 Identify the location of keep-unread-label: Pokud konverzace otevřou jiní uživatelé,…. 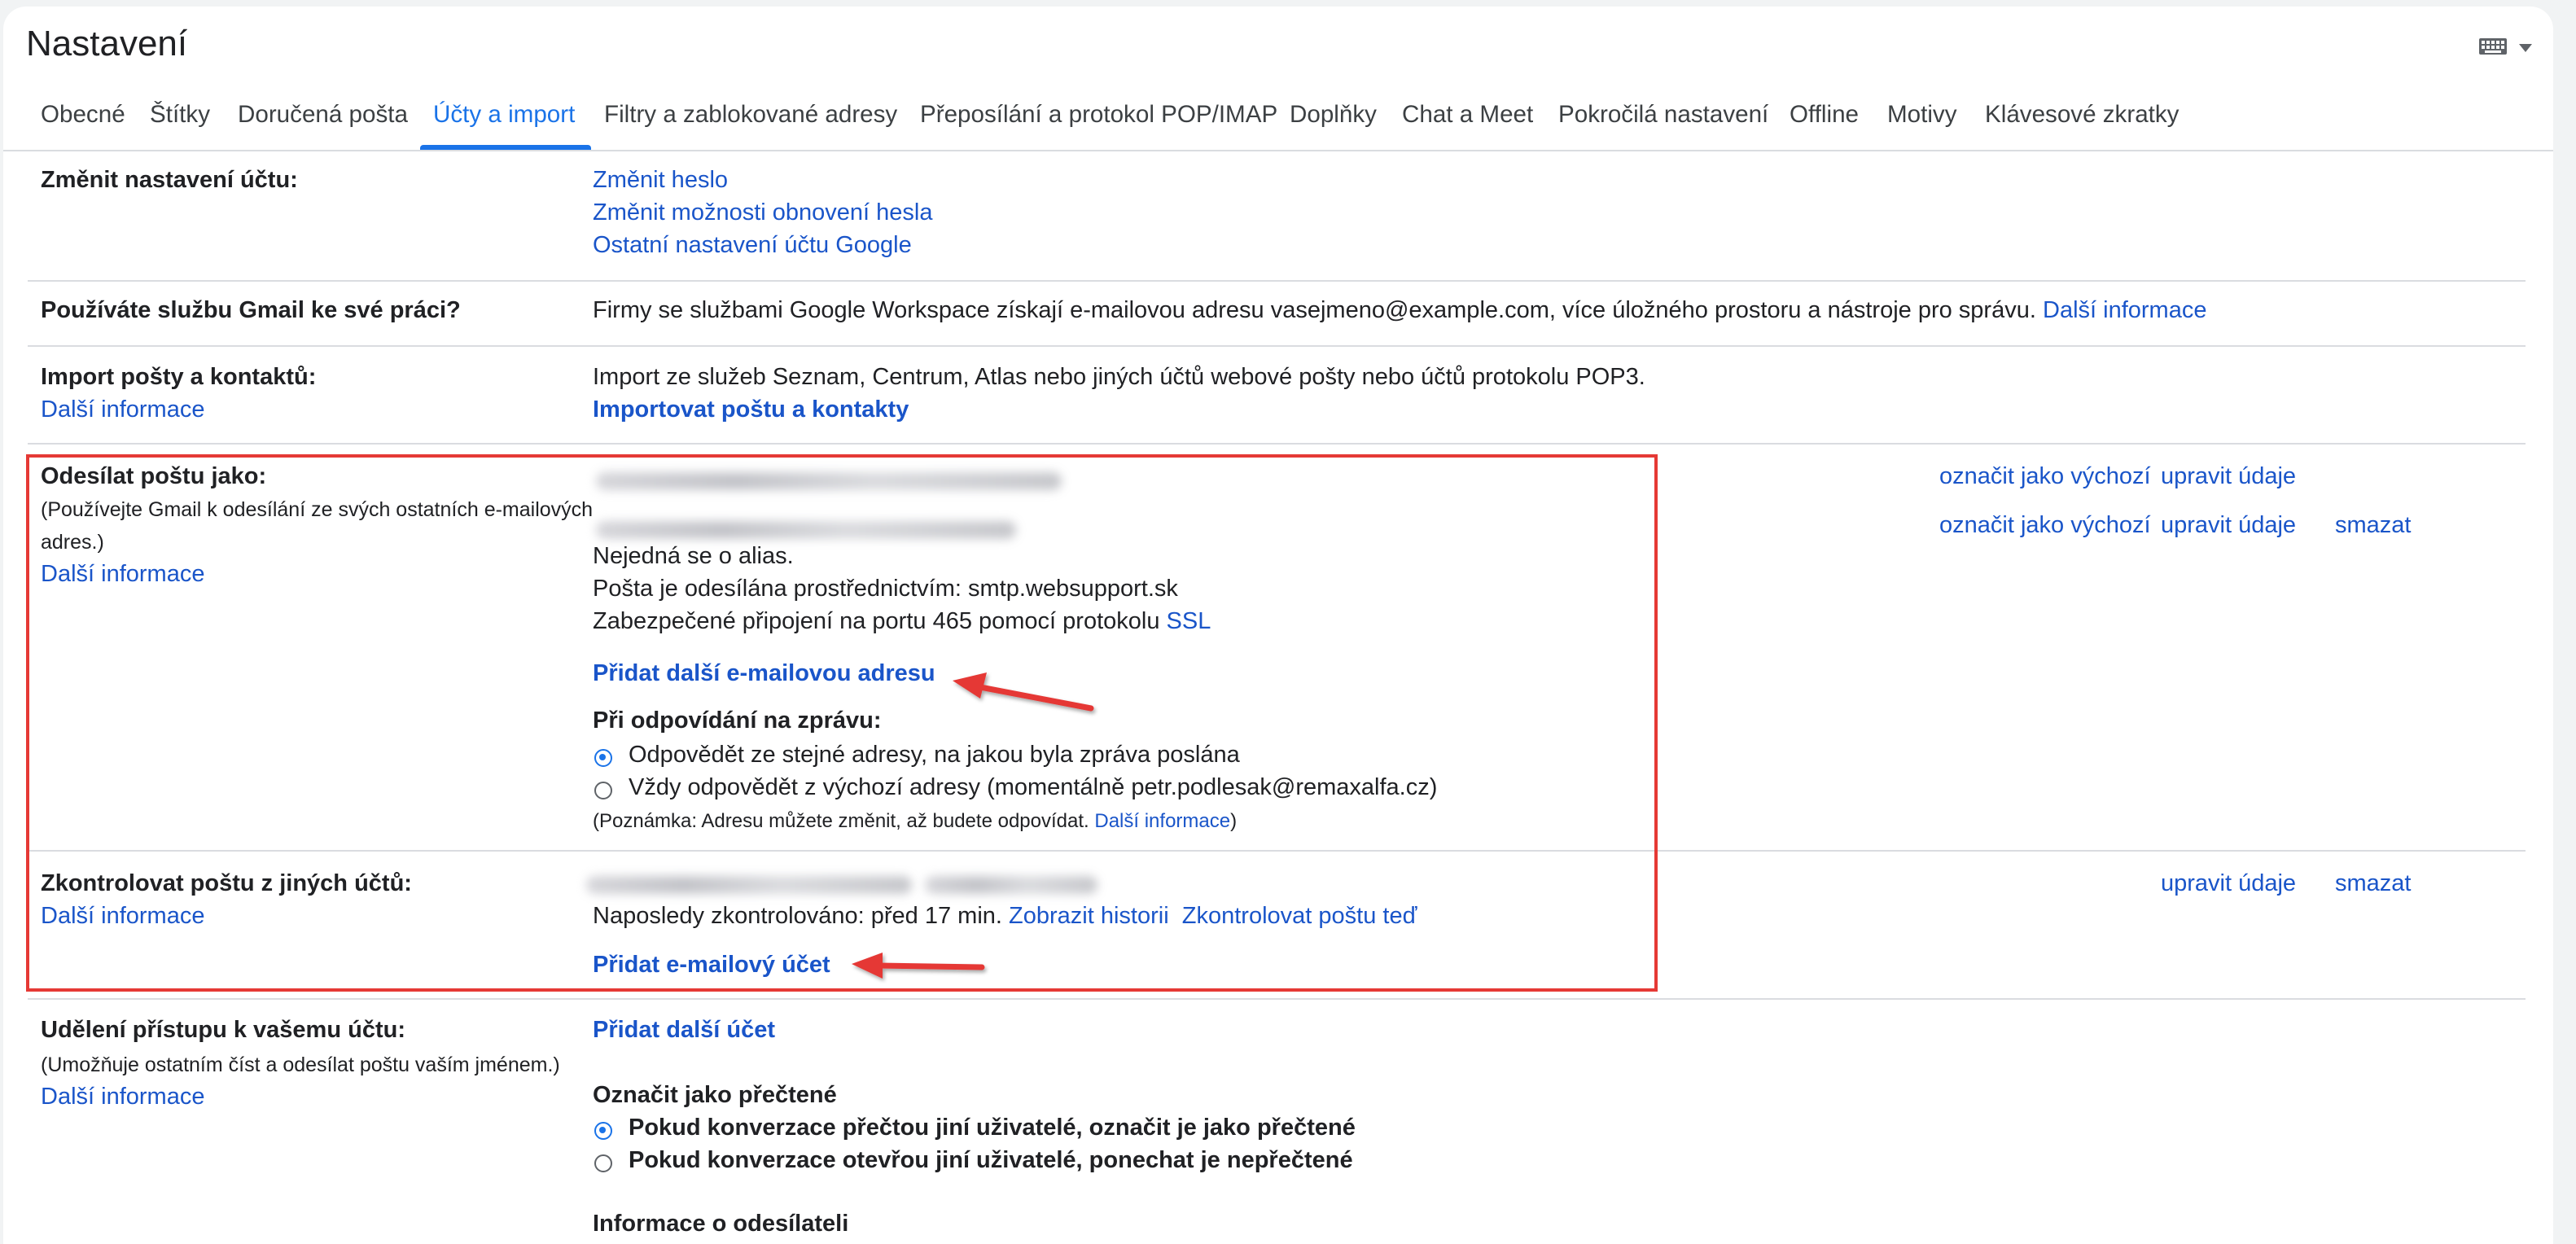
(991, 1161).